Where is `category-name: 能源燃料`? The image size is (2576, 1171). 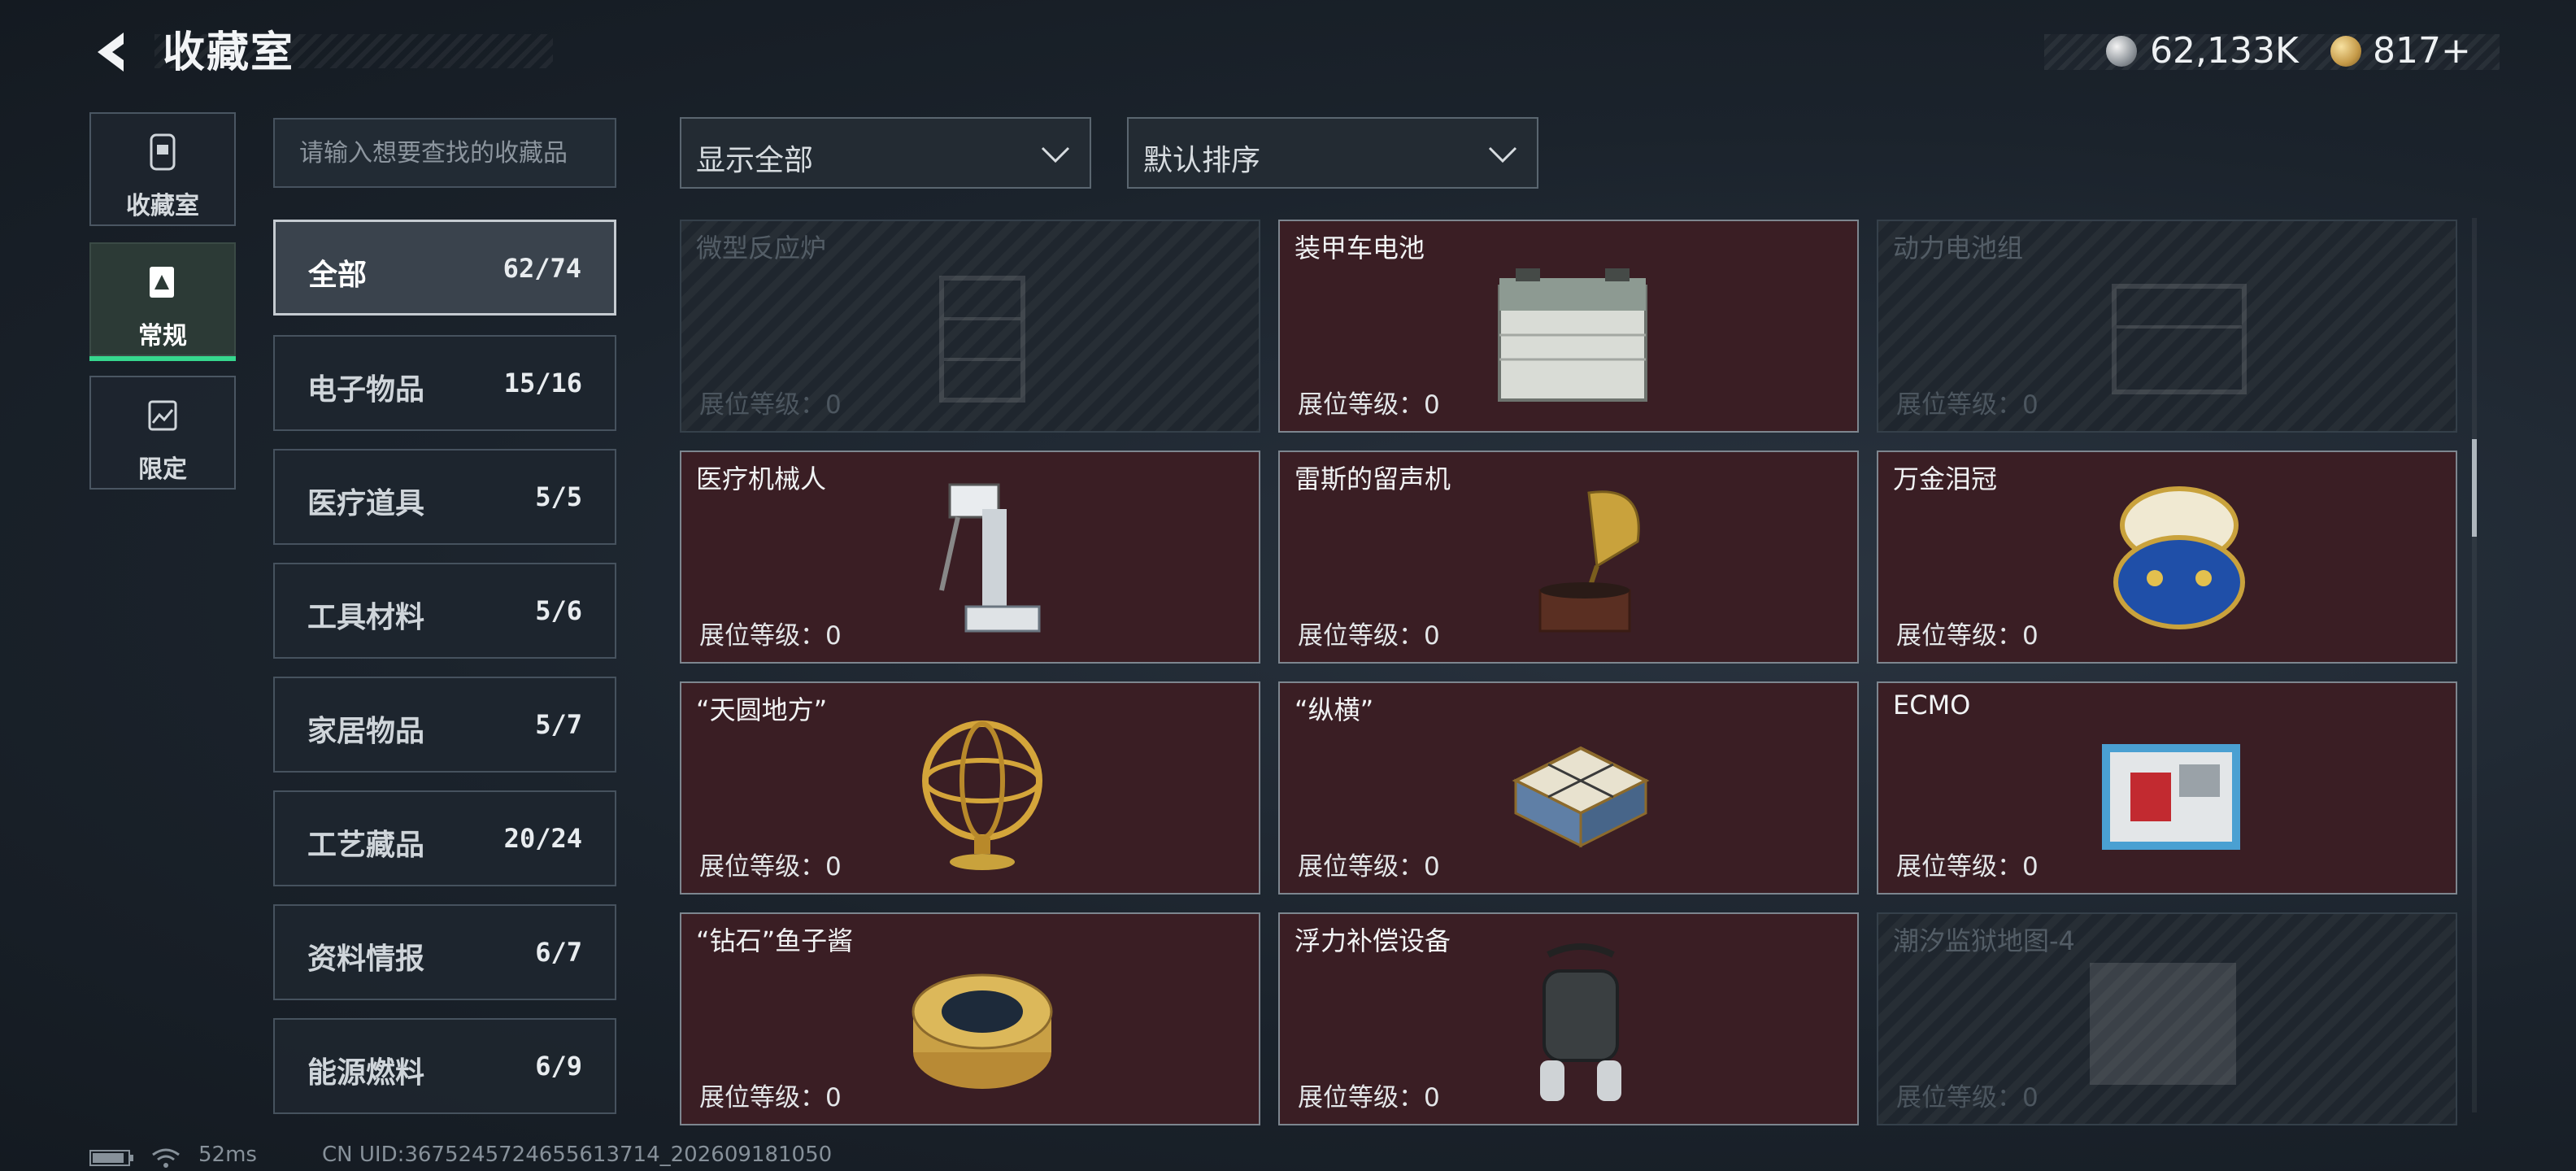
category-name: 能源燃料 is located at coordinates (366, 1073).